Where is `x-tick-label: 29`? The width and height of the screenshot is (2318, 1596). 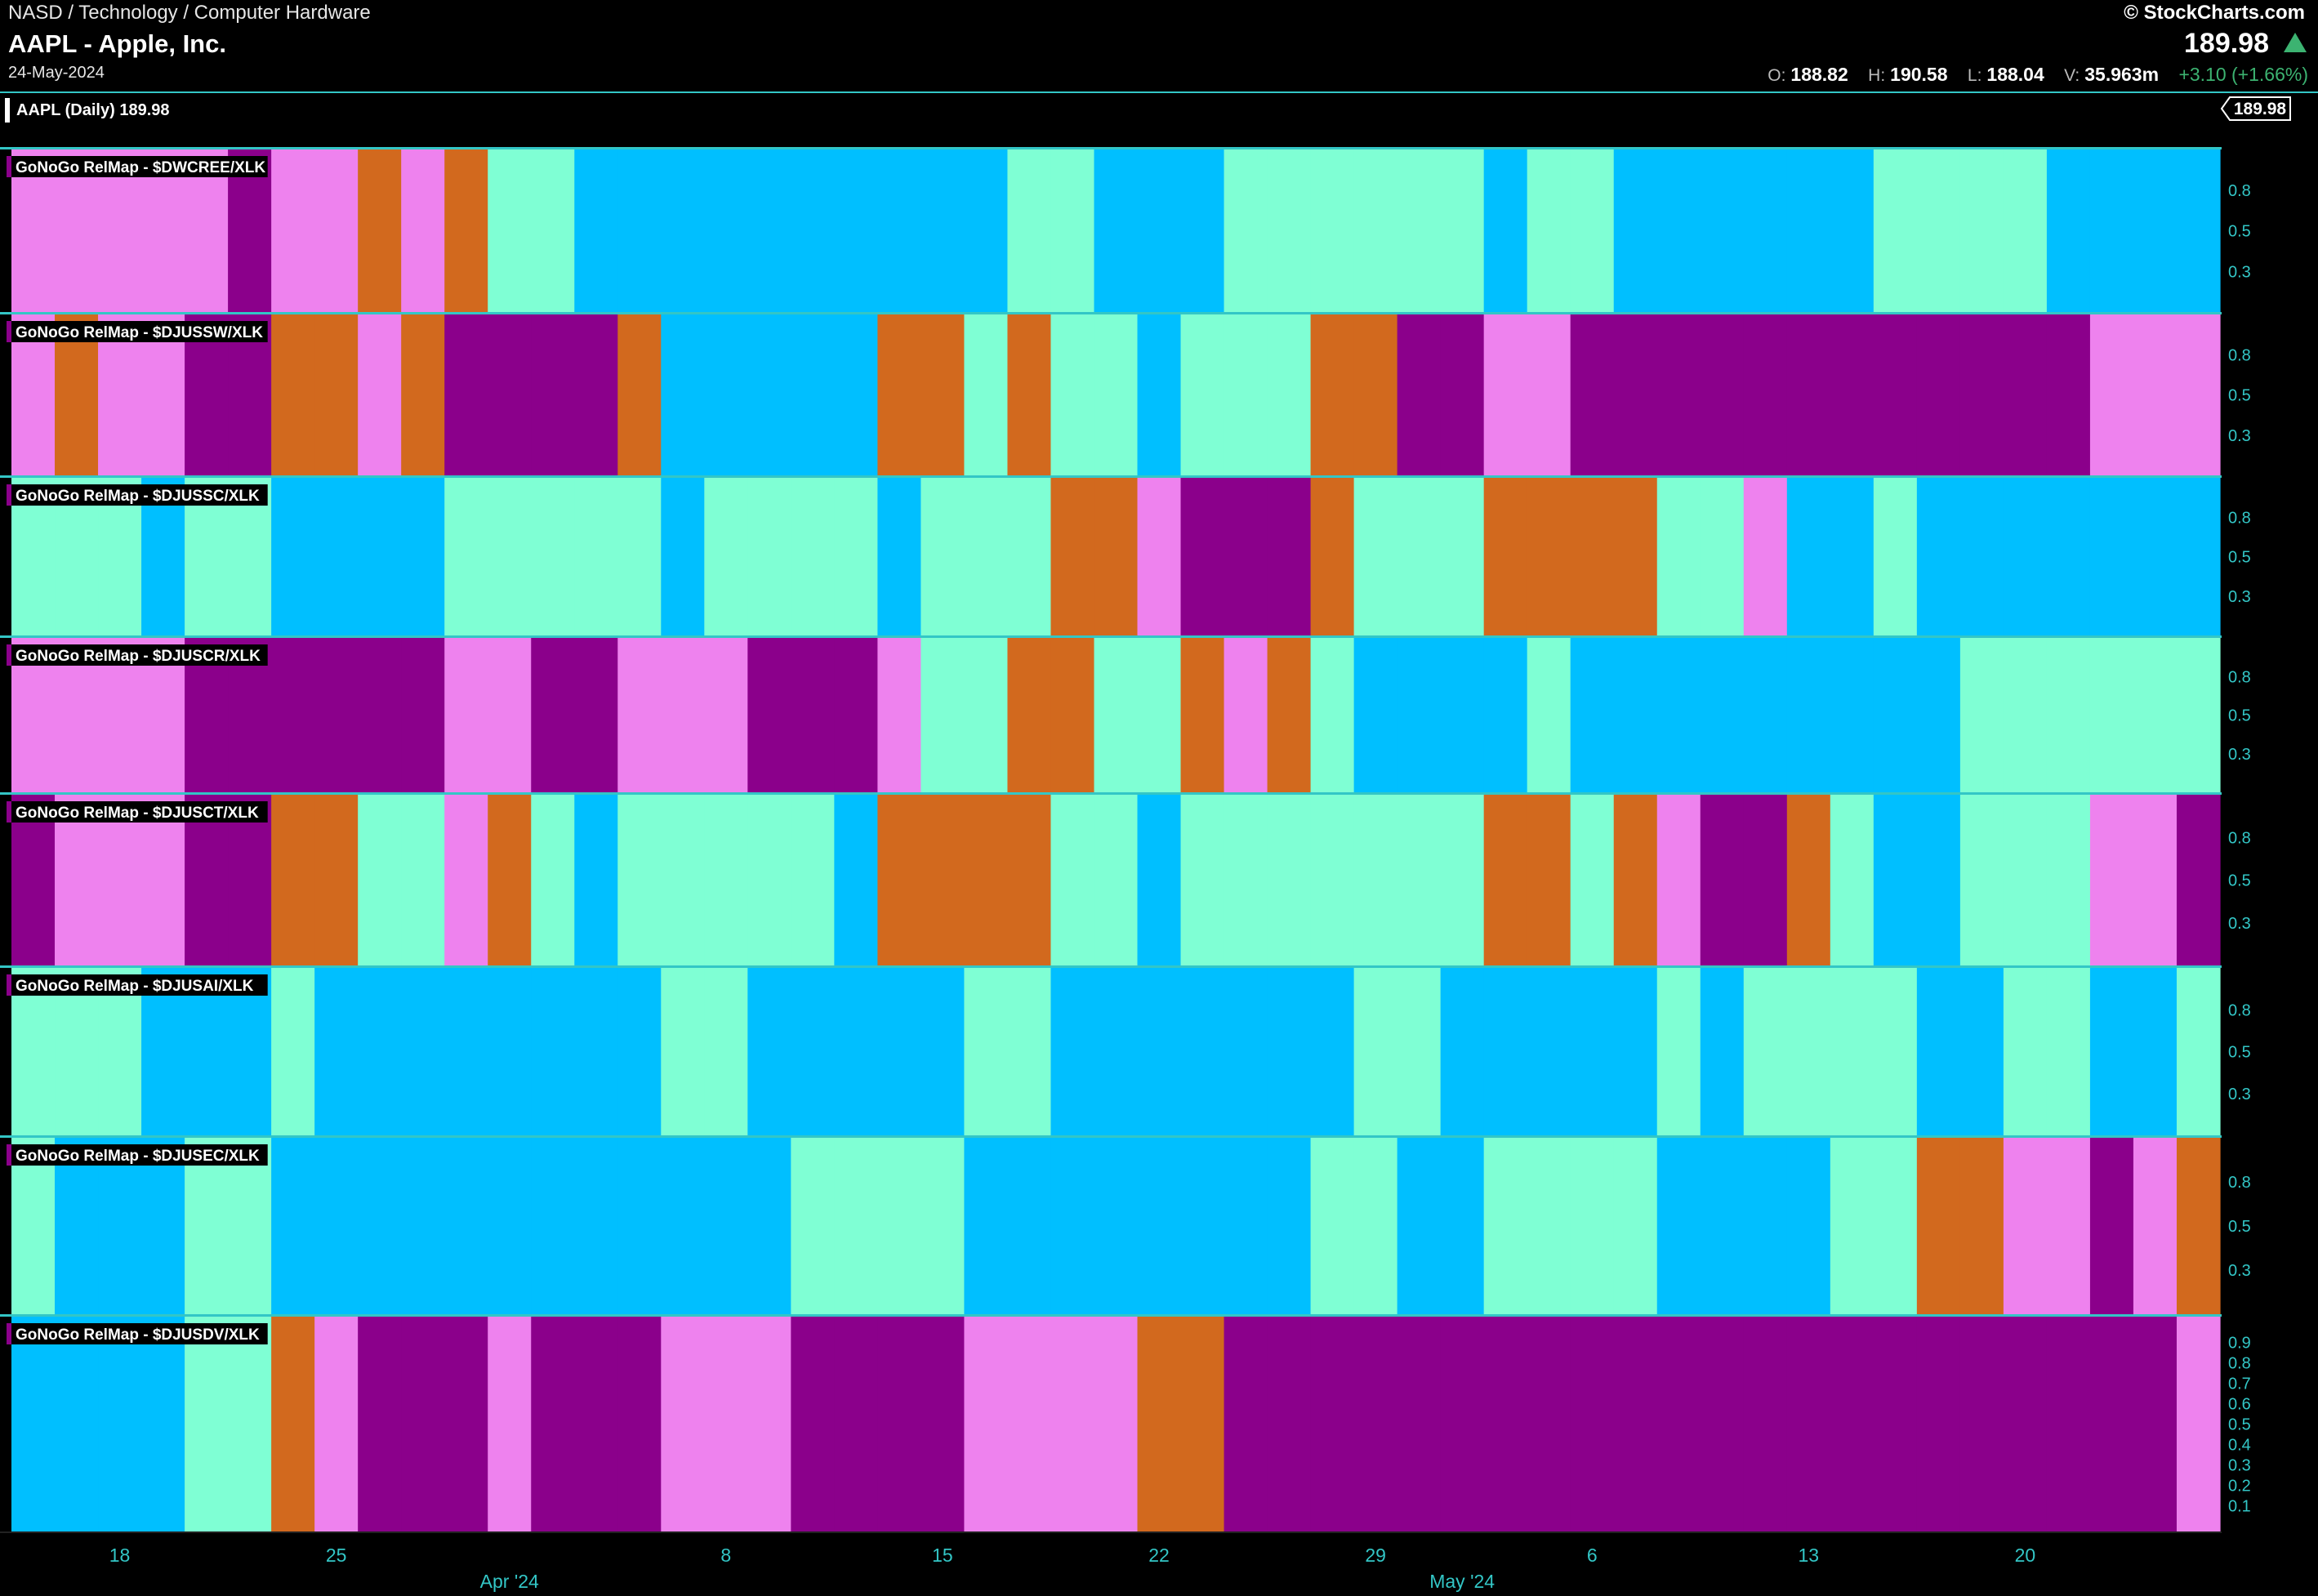
x-tick-label: 29 is located at coordinates (1375, 1555).